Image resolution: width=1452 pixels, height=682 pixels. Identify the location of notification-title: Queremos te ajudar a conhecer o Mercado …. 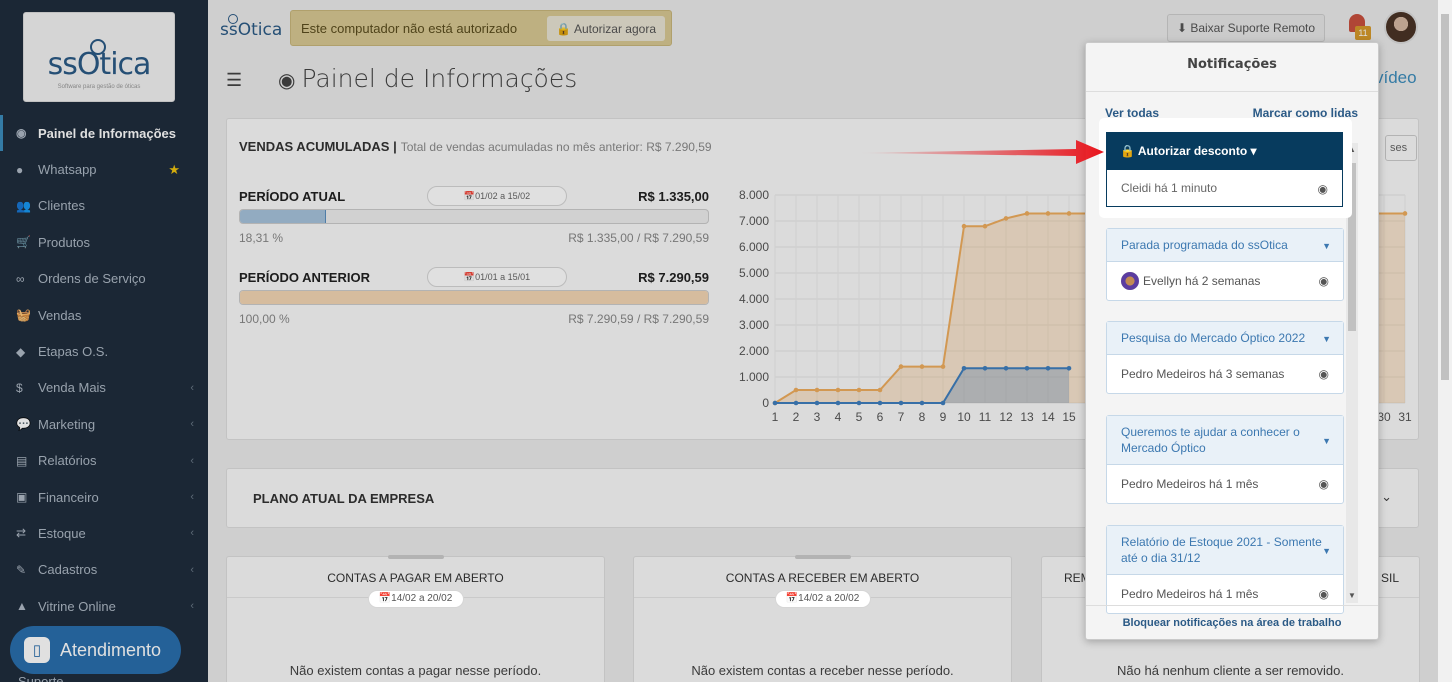
(1225, 440).